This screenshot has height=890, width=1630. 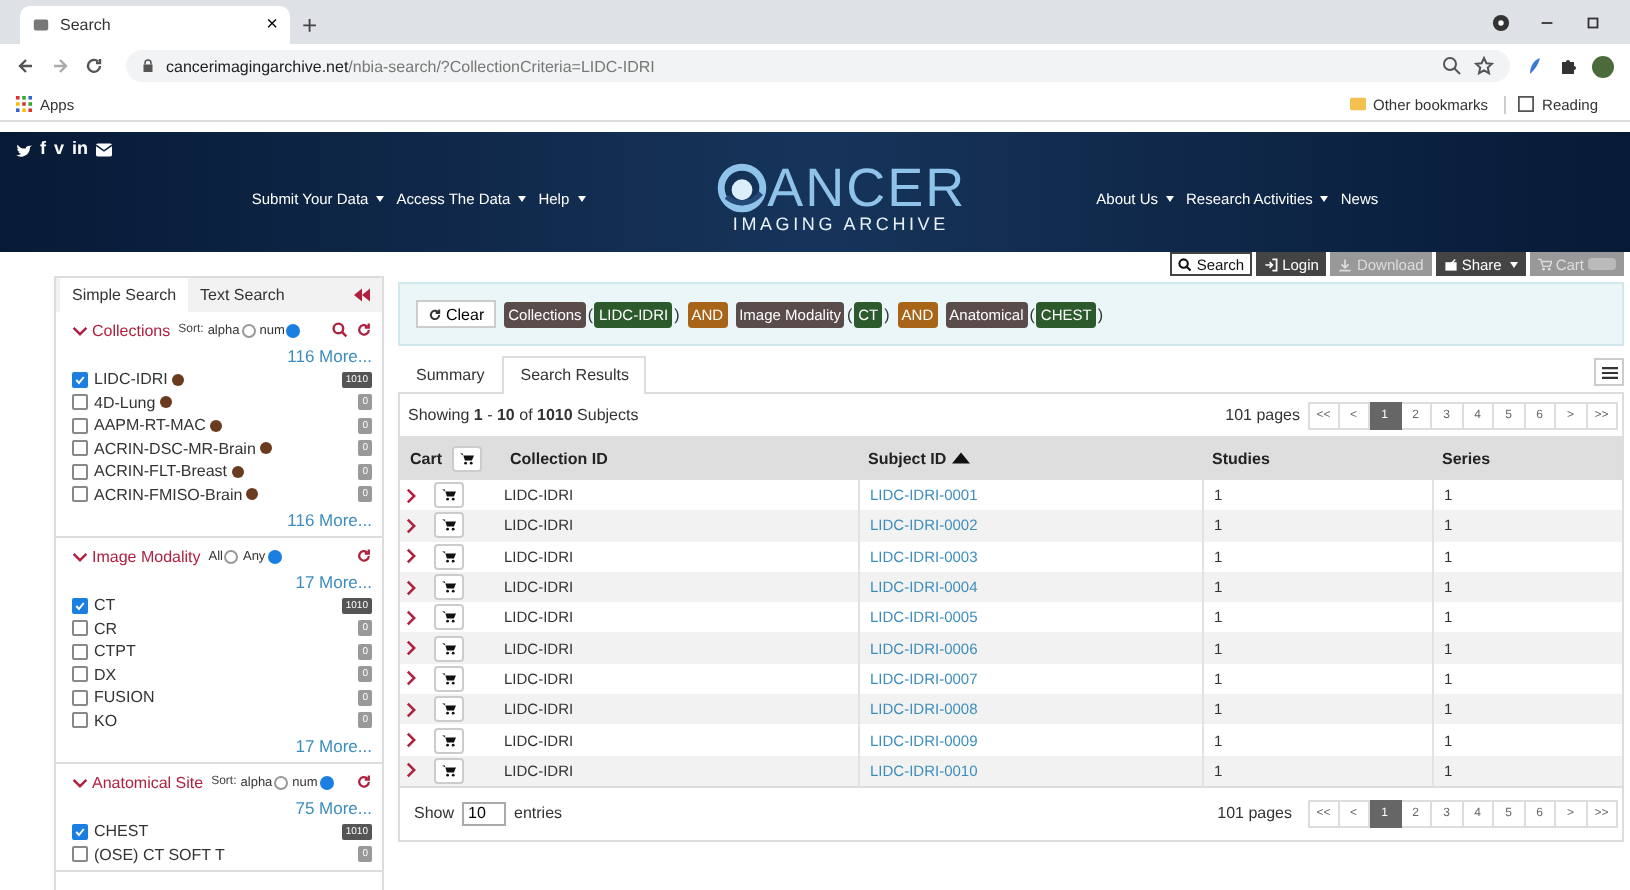 I want to click on chevron-down-icon, so click(x=80, y=330).